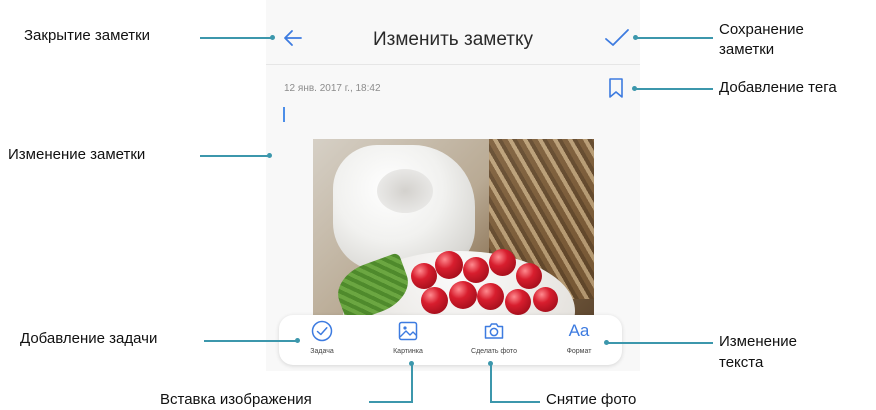 This screenshot has height=410, width=876. Describe the element at coordinates (761, 29) in the screenshot. I see `callout-save-note-line1: Сохранение` at that location.